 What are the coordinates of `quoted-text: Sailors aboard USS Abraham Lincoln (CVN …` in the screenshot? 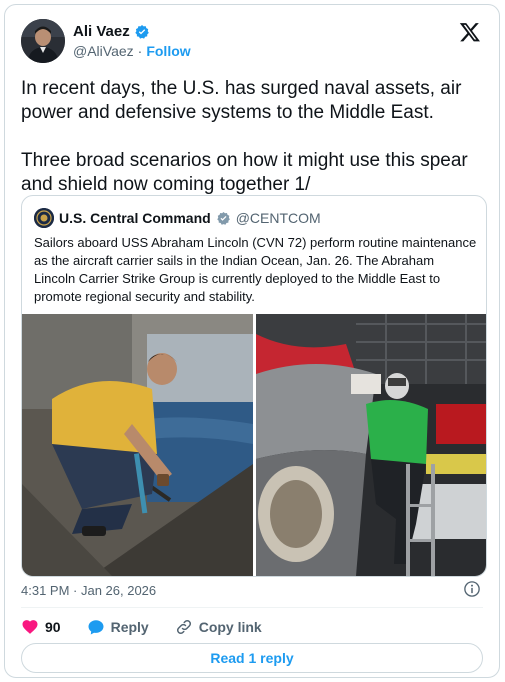 It's located at (255, 269).